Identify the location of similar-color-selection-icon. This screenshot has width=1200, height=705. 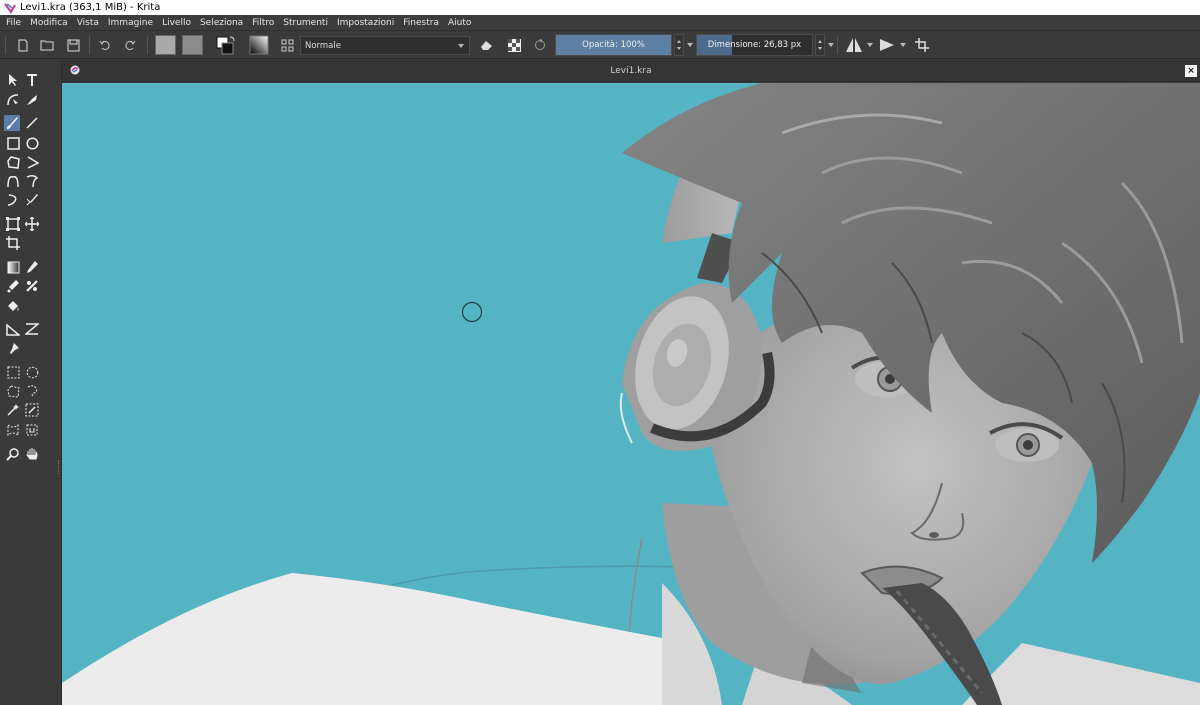
(32, 410).